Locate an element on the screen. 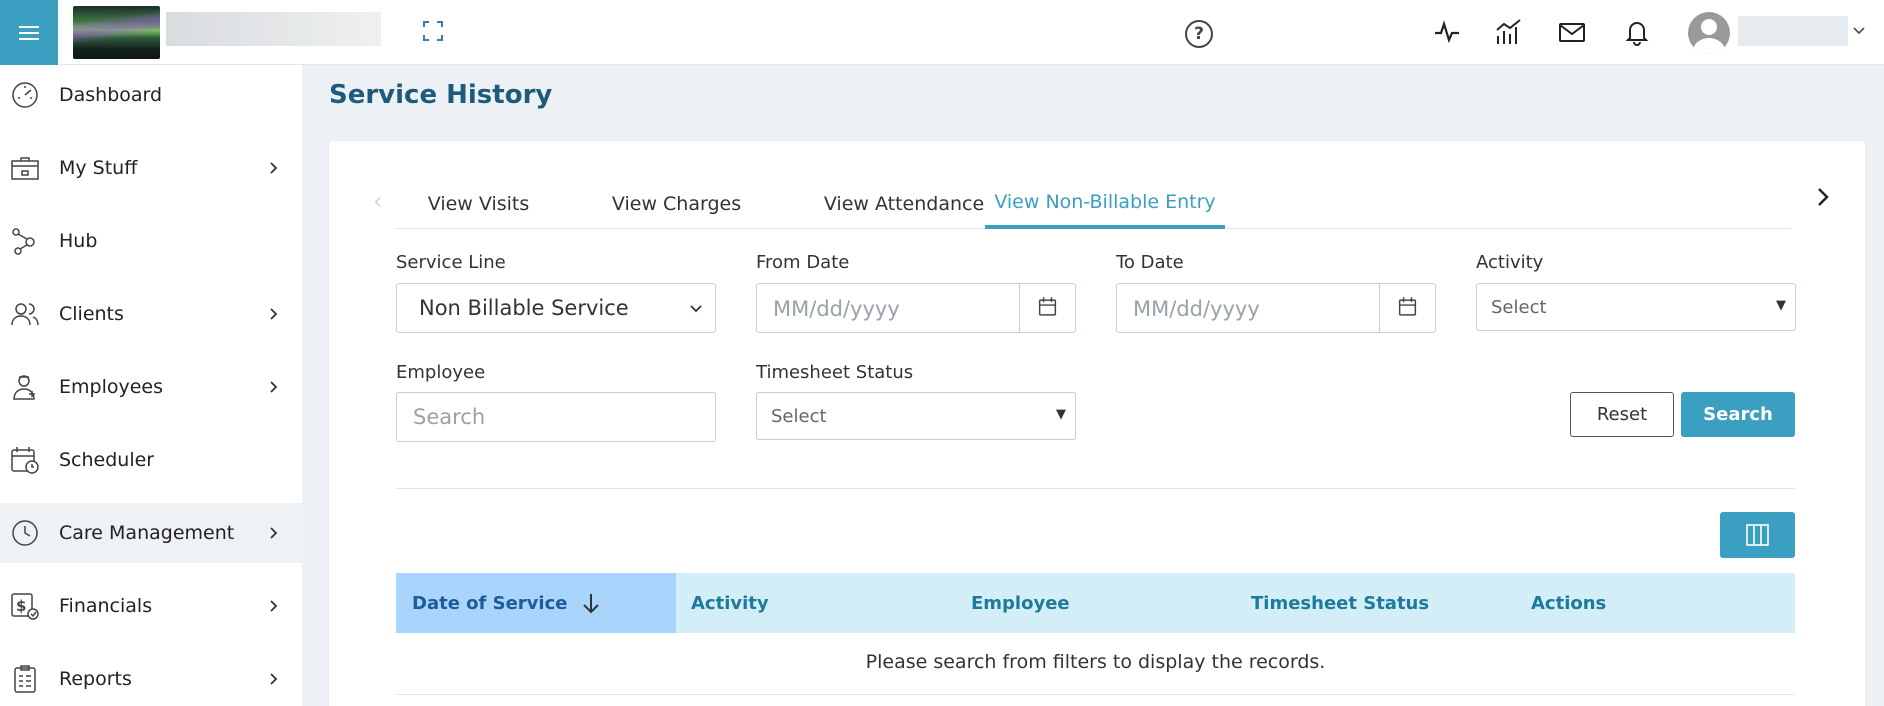 This screenshot has width=1884, height=706. employee-icon is located at coordinates (24, 387).